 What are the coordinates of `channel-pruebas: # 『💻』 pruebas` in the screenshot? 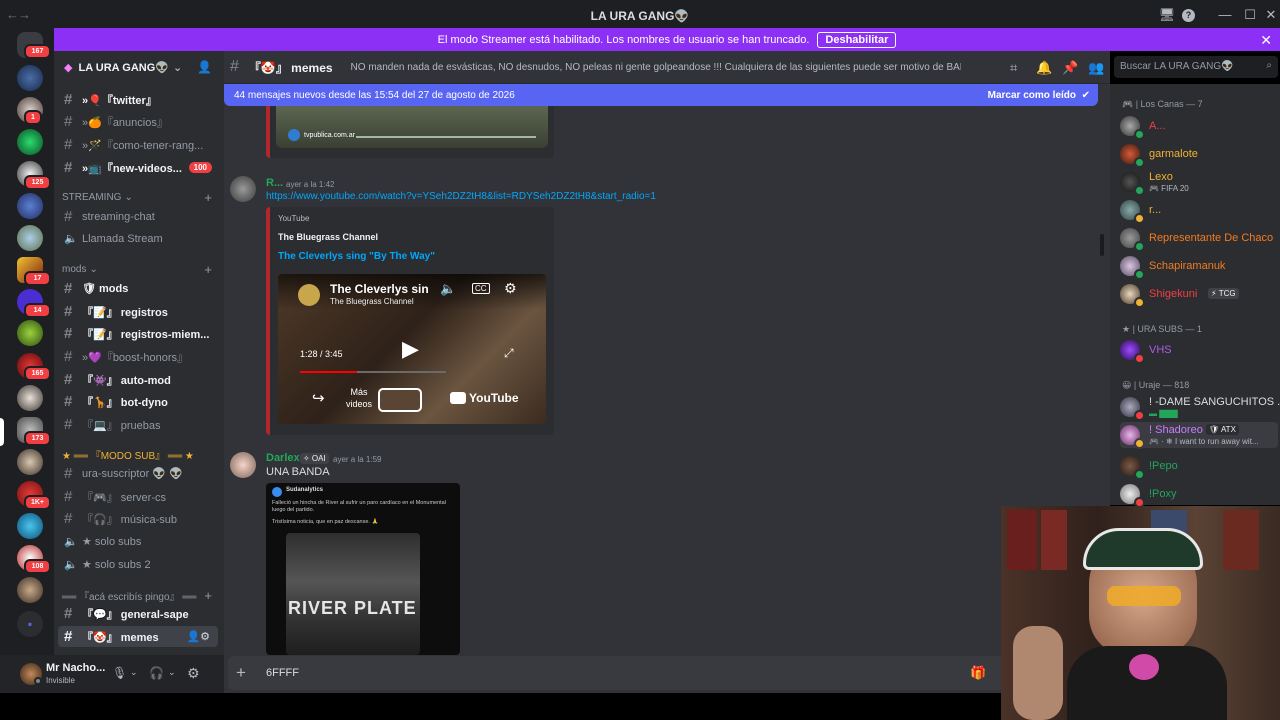 It's located at (138, 424).